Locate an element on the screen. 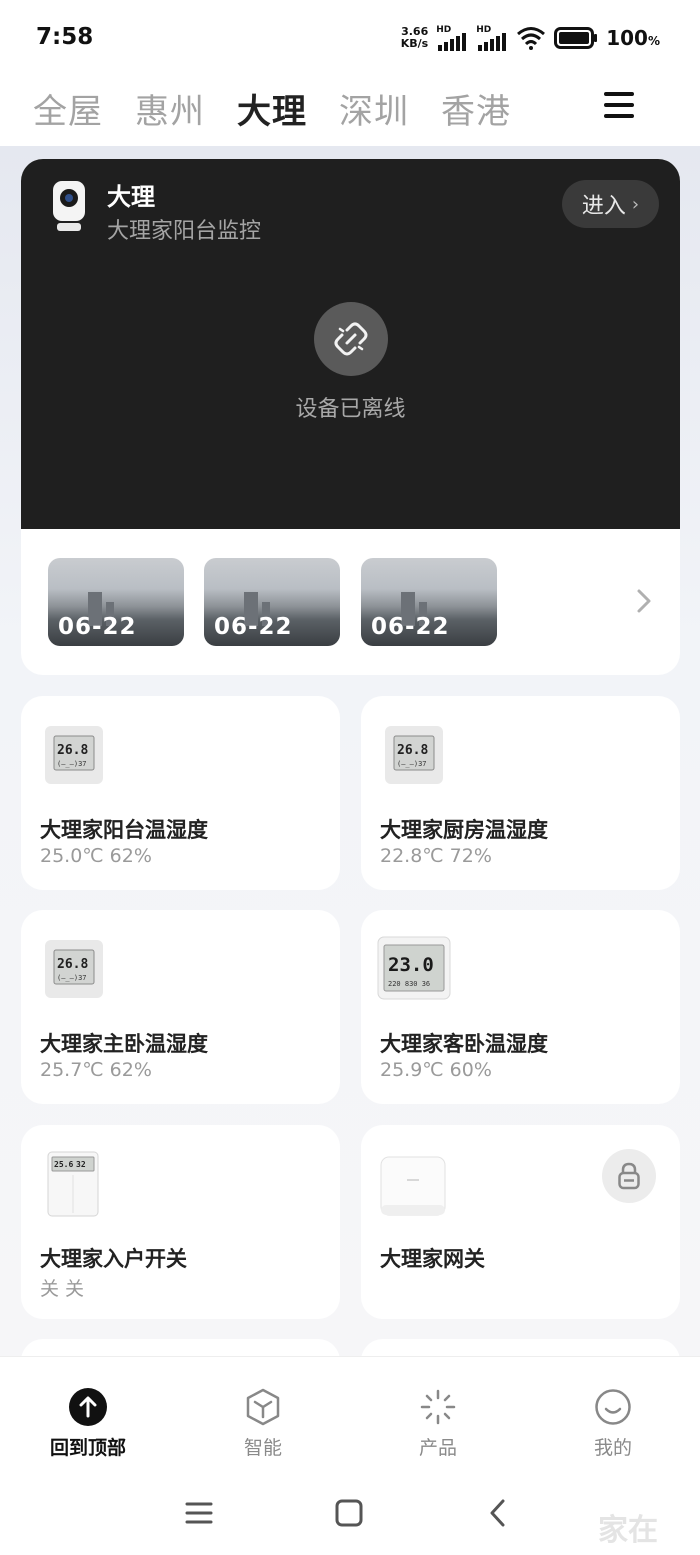 The image size is (700, 1555). nav-label: 智能 is located at coordinates (262, 1448).